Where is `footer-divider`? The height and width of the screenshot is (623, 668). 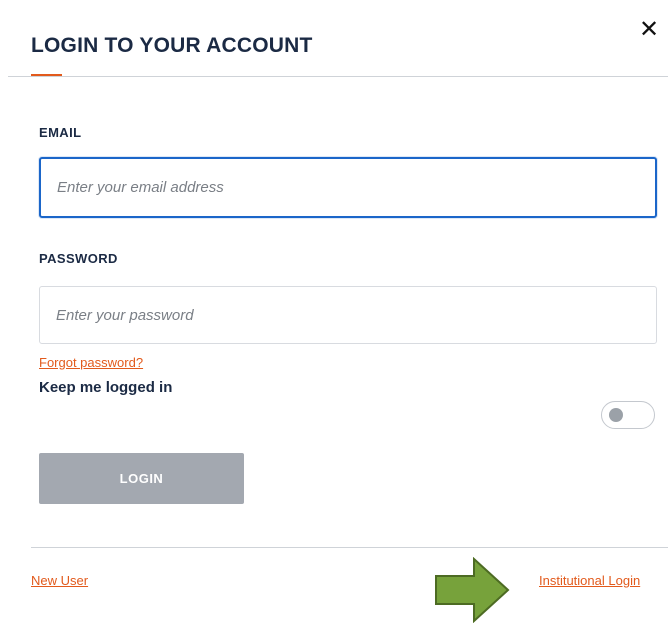
footer-divider is located at coordinates (349, 547).